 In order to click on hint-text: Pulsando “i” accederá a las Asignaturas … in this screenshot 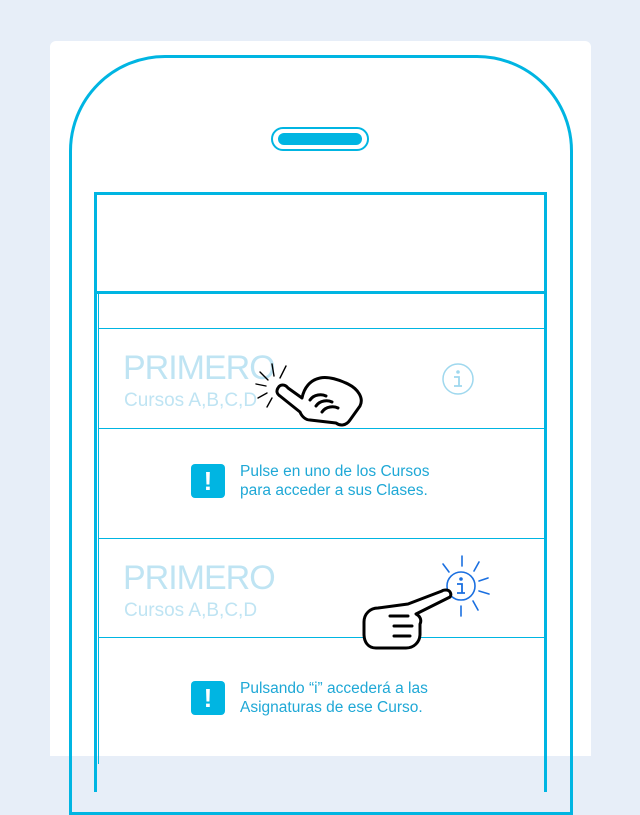, I will do `click(334, 698)`.